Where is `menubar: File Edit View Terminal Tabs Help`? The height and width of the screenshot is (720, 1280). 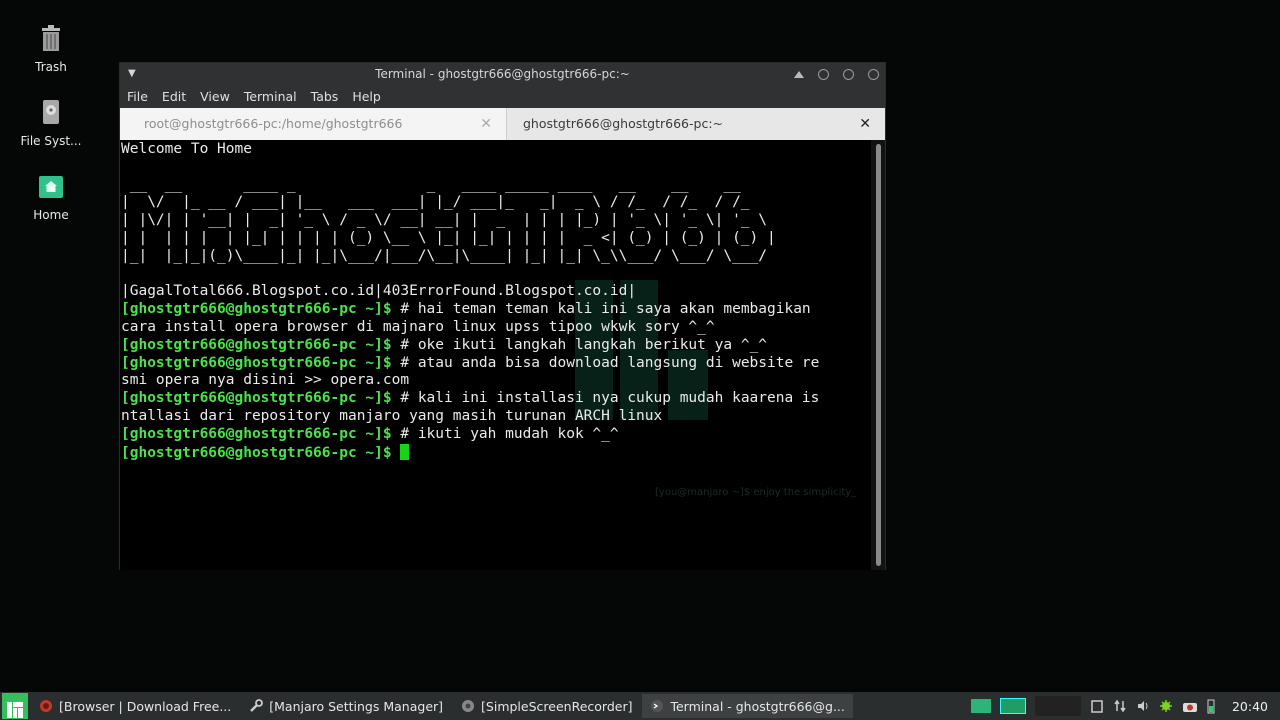
menubar: File Edit View Terminal Tabs Help is located at coordinates (502, 96).